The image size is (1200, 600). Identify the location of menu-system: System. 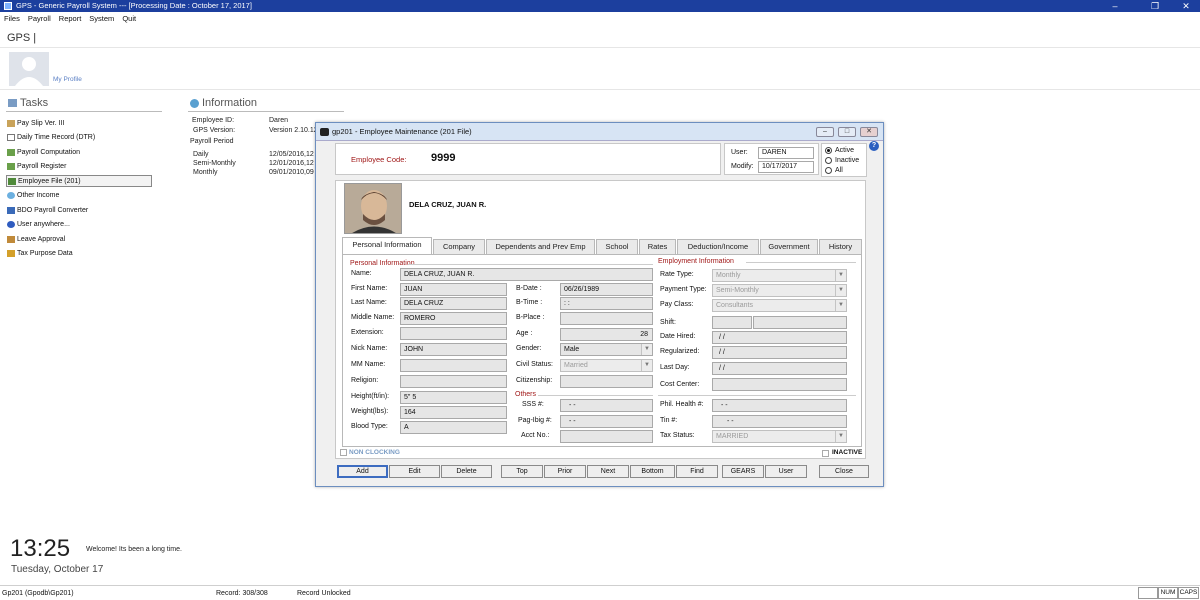
(101, 18).